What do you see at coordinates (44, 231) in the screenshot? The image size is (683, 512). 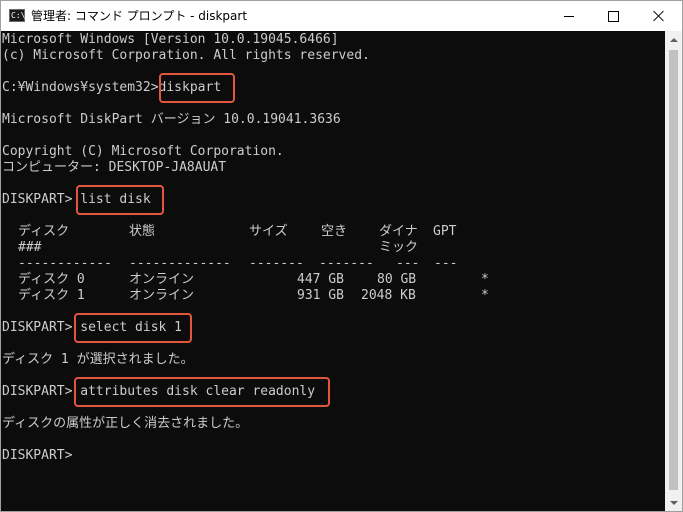 I see `table-header-disk: ディスク` at bounding box center [44, 231].